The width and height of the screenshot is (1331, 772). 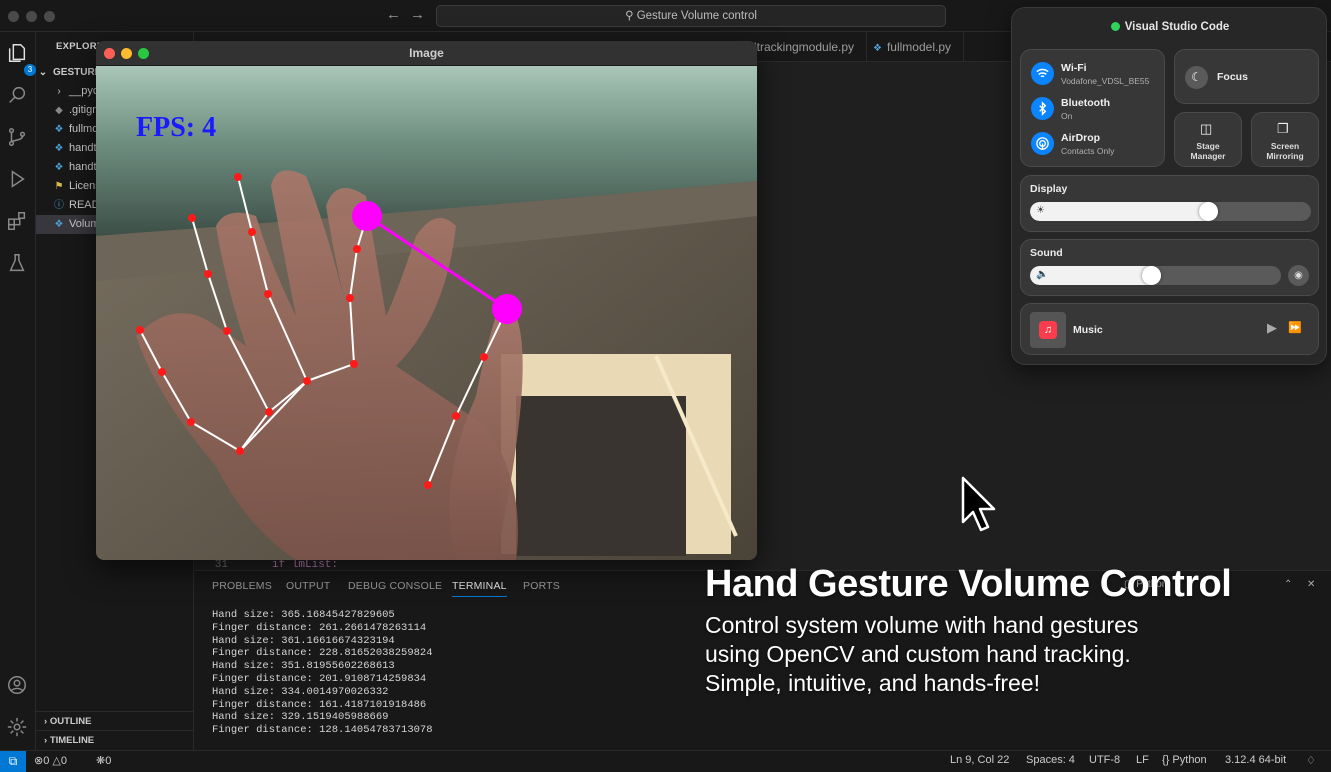 I want to click on sound-slider-knob, so click(x=1151, y=275).